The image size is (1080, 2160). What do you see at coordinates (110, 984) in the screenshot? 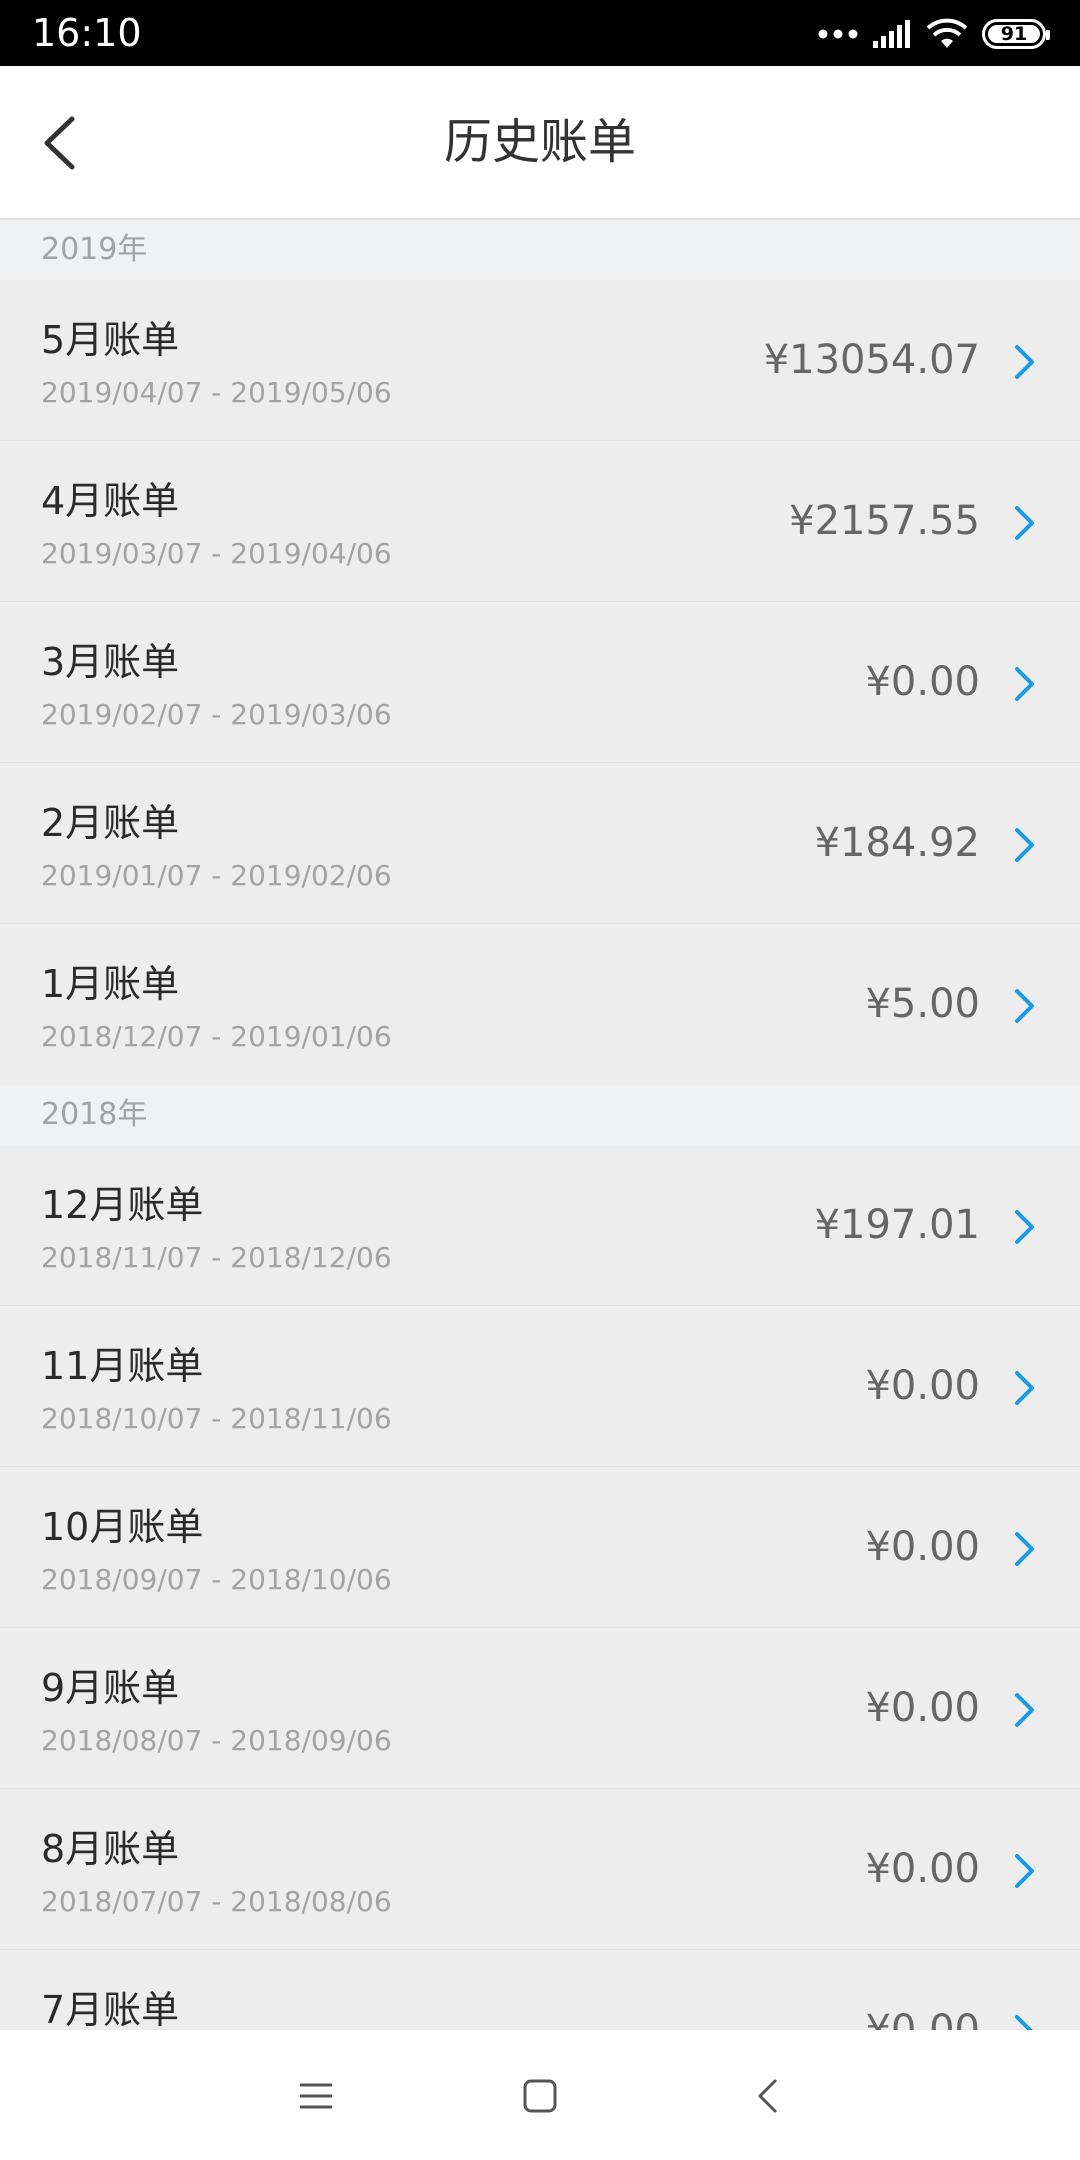
I see `bill-title: 1月账单` at bounding box center [110, 984].